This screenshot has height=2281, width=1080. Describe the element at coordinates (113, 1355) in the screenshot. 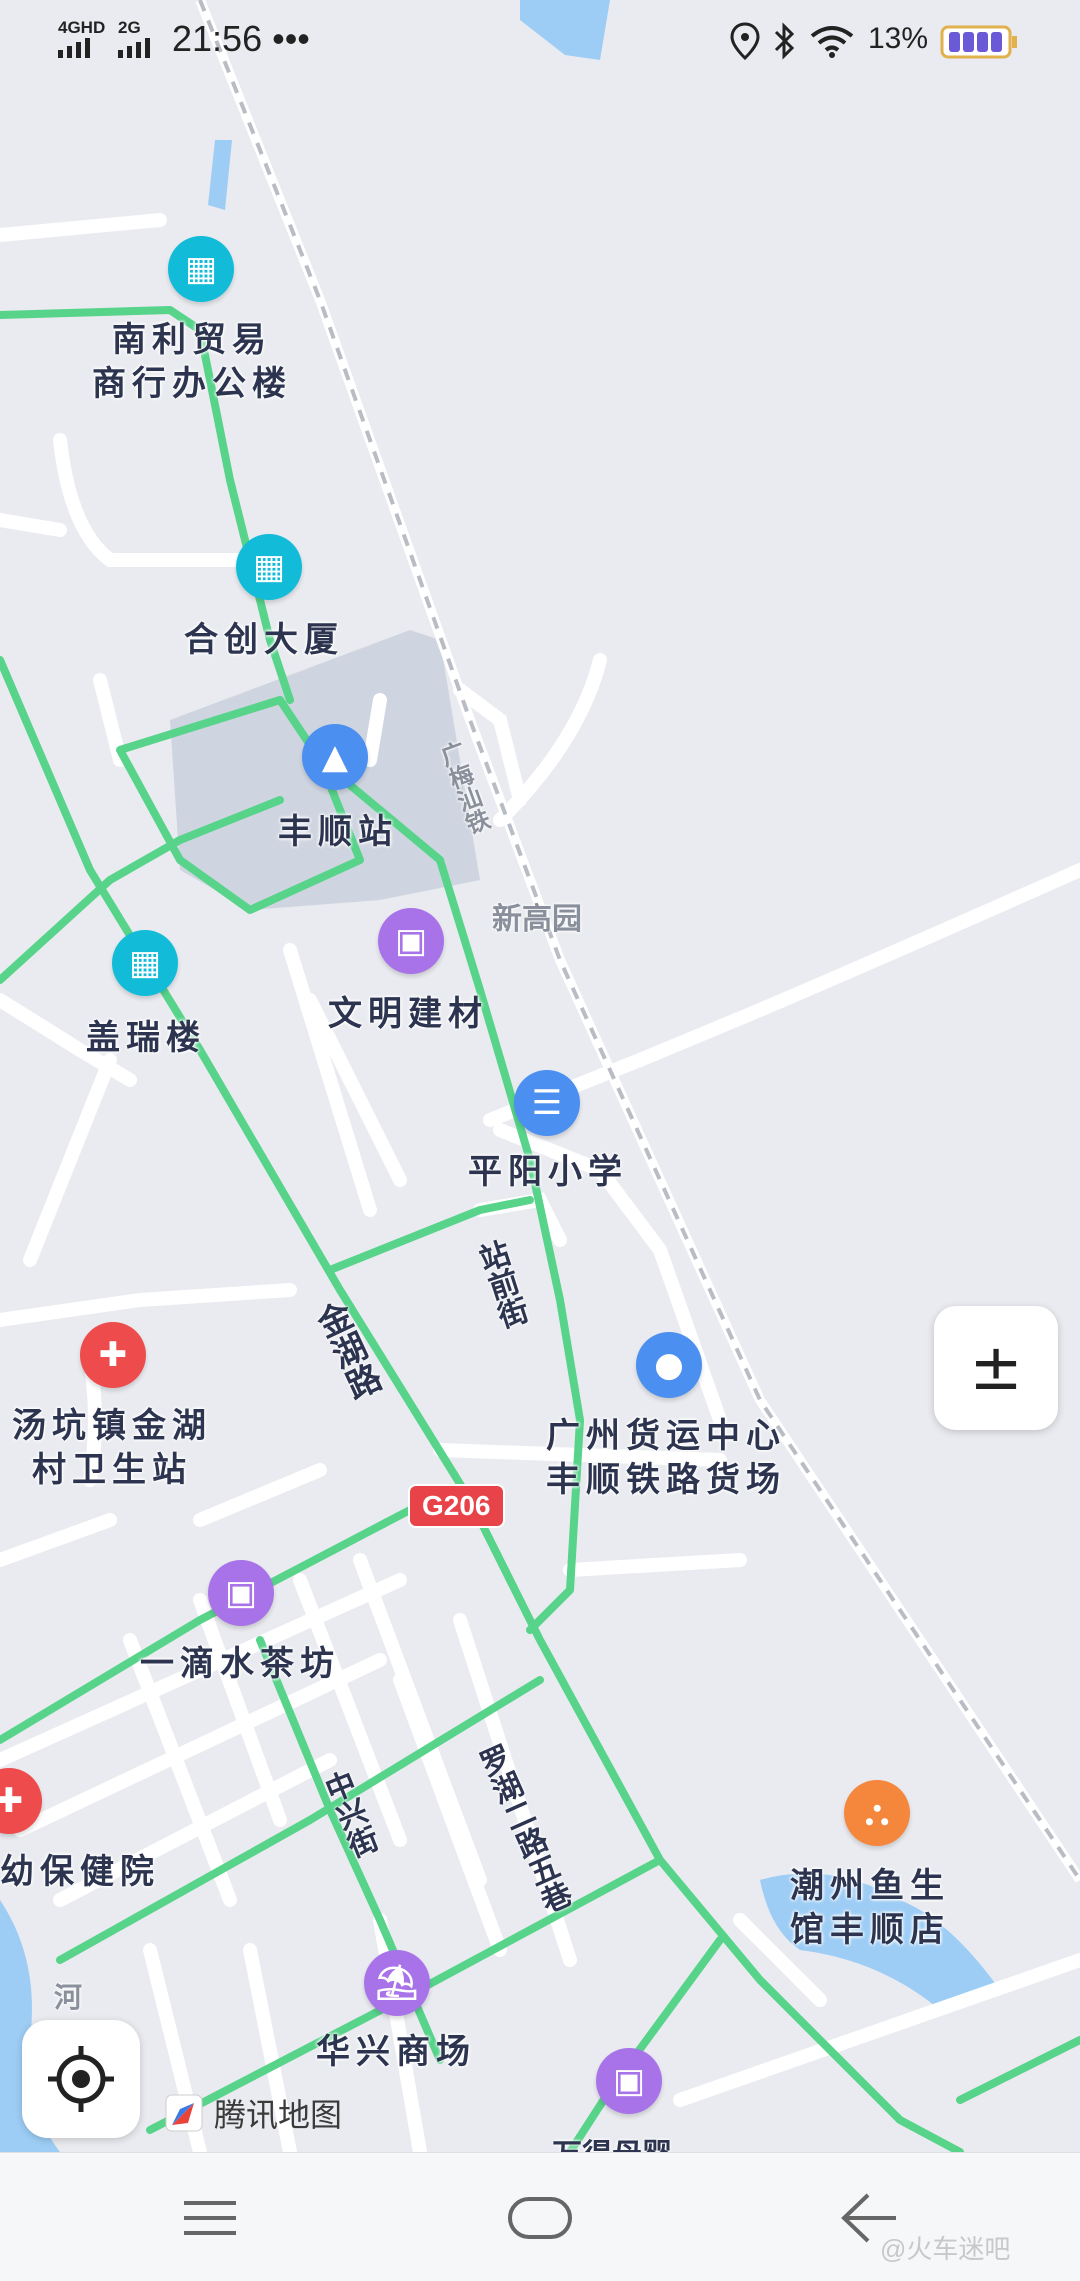

I see `medical-cross-icon: ✚` at that location.